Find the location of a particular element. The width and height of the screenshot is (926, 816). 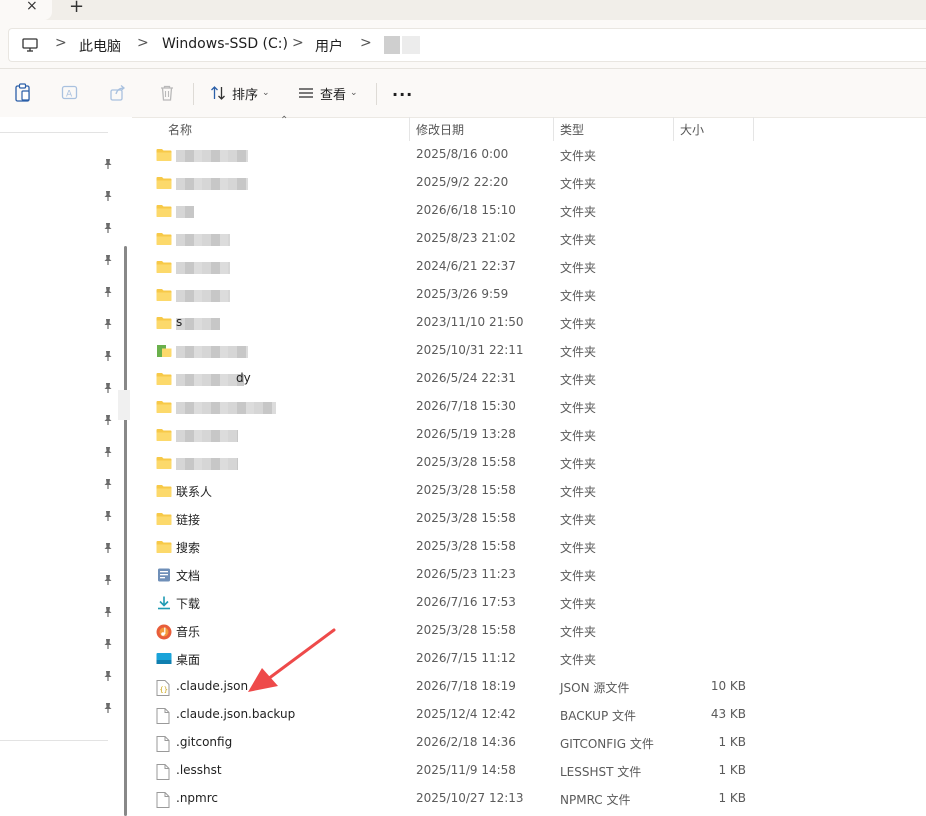

list-item: 2026/6/18 15:10 文件夹 is located at coordinates (530, 211).